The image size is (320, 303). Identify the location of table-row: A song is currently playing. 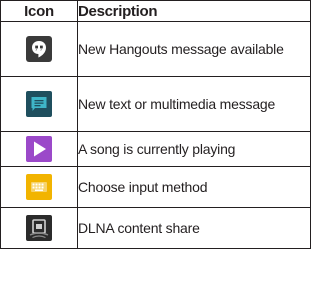
(155, 149).